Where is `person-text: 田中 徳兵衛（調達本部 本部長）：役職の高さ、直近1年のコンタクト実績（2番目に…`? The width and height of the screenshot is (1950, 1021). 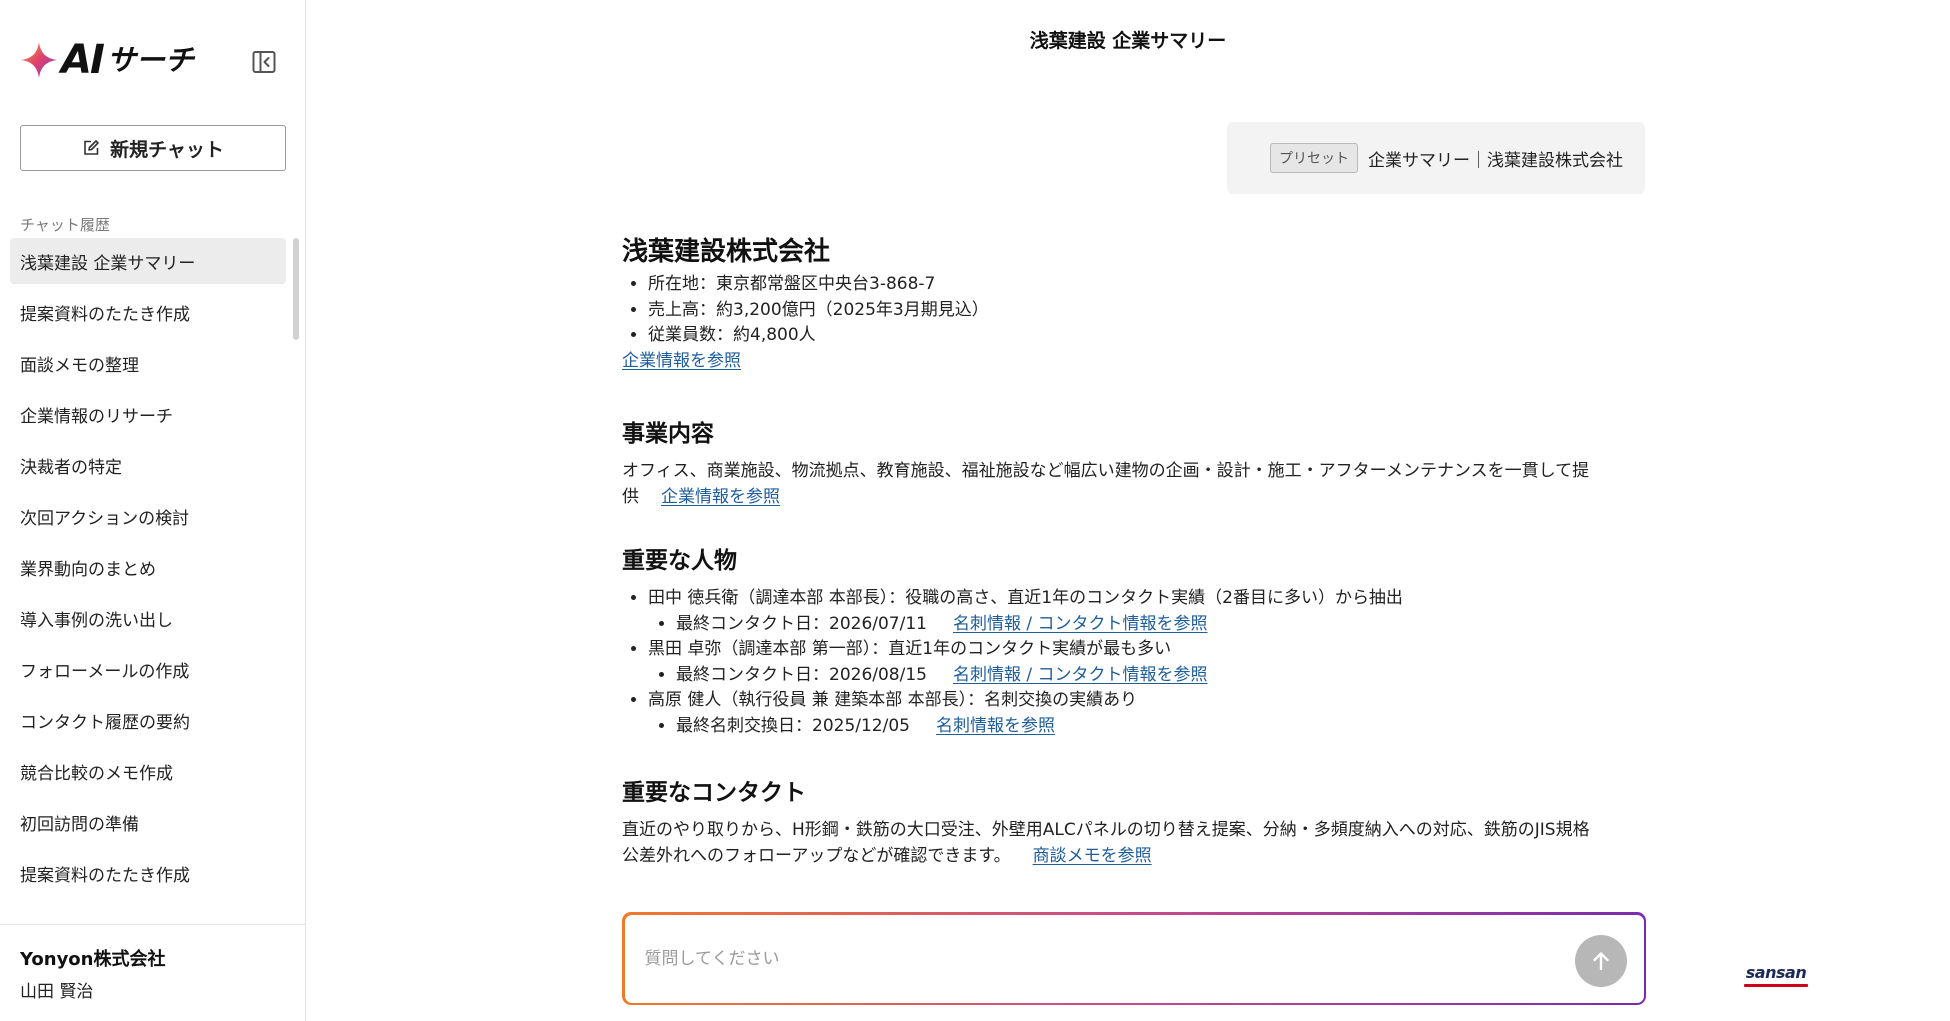
person-text: 田中 徳兵衛（調達本部 本部長）：役職の高さ、直近1年のコンタクト実績（2番目に… is located at coordinates (1025, 598).